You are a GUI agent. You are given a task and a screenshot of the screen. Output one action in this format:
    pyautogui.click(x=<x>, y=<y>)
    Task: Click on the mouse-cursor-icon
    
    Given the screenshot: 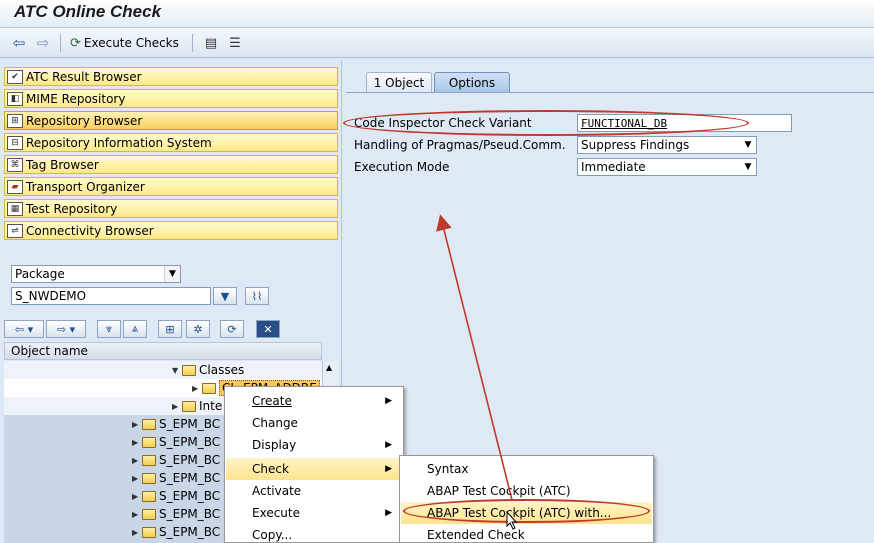 What is the action you would take?
    pyautogui.click(x=512, y=520)
    